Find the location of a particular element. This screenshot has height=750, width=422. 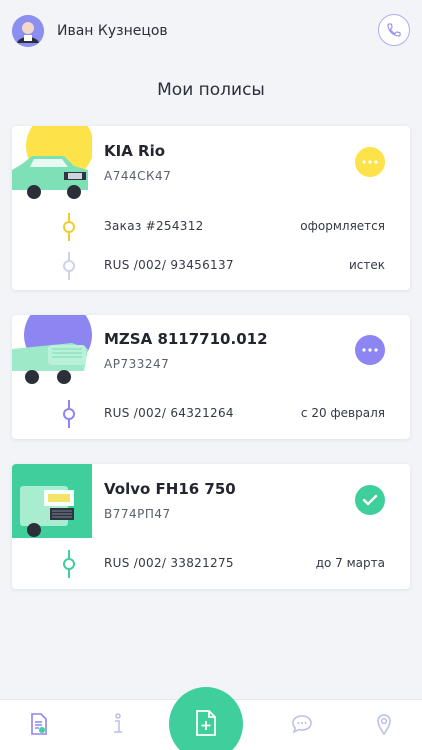

policy-number: RUS /002/ 64321264 is located at coordinates (169, 413).